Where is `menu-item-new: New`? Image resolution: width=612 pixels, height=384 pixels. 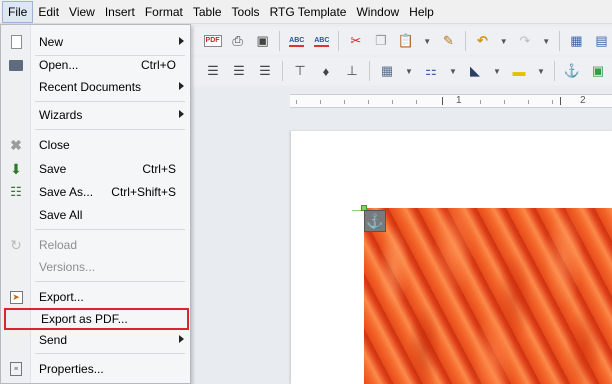
menu-item-new: New is located at coordinates (95, 42).